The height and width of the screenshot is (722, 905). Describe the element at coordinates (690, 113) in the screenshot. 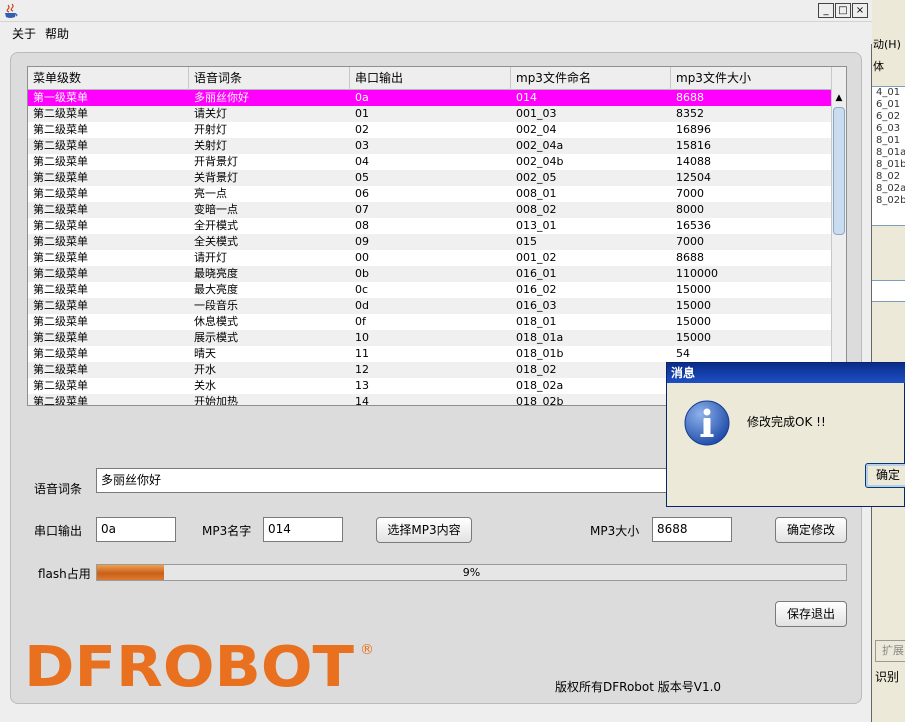

I see `table-cell: 8352` at that location.